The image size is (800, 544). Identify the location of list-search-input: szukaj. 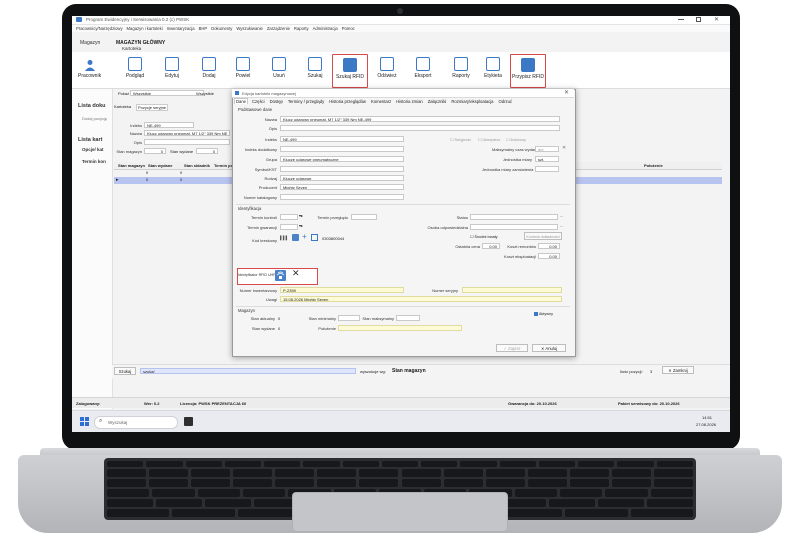
(248, 371).